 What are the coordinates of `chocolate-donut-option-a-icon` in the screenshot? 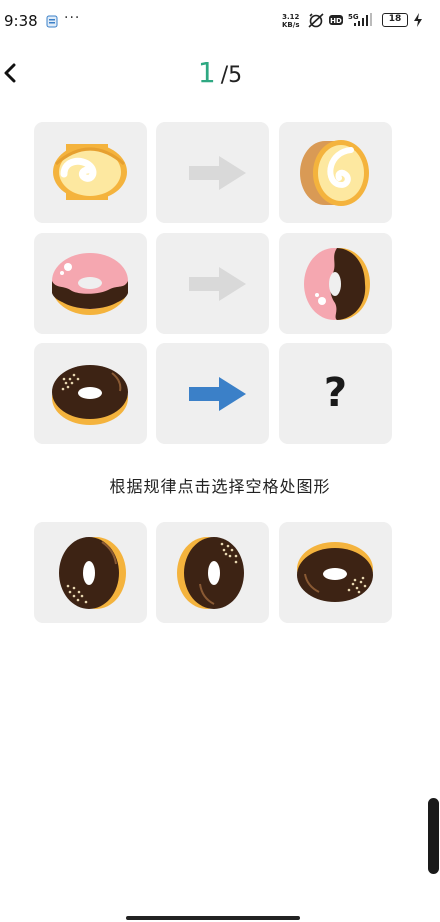 It's located at (92, 573).